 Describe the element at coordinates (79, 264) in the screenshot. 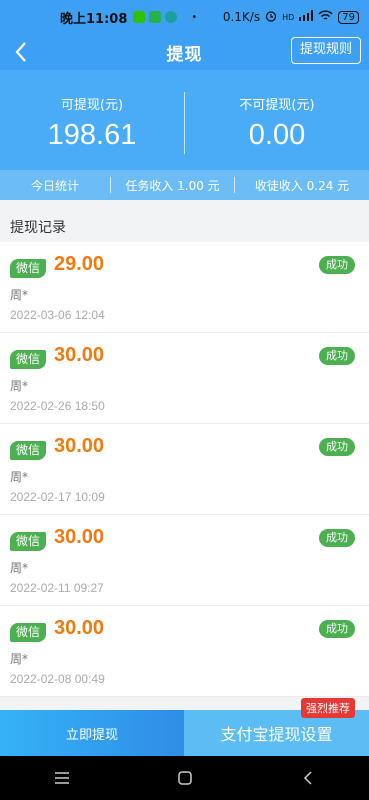

I see `record-amount: 29.00` at that location.